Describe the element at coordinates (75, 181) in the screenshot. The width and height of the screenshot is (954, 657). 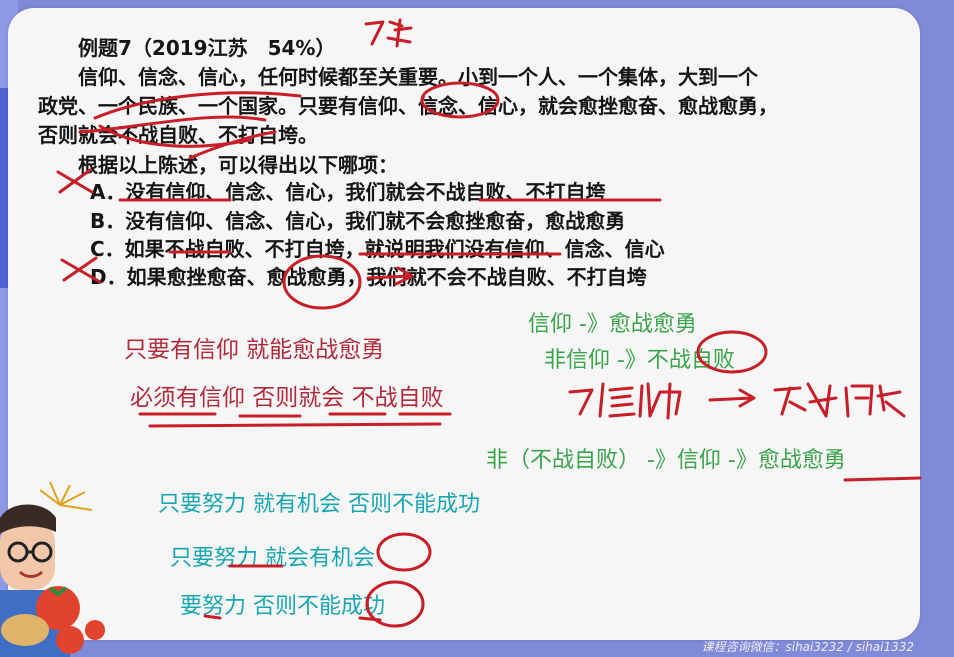
I see `cross-option-a` at that location.